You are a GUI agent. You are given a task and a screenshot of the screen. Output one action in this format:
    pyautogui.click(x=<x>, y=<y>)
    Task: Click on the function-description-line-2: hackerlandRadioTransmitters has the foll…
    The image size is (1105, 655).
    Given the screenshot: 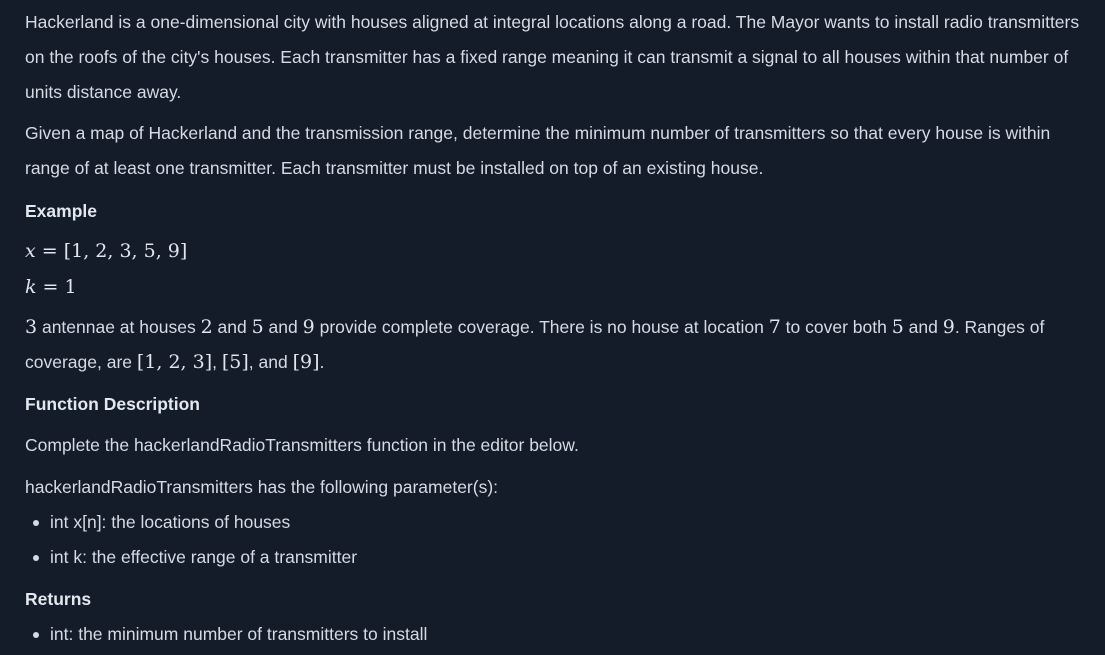 What is the action you would take?
    pyautogui.click(x=262, y=487)
    